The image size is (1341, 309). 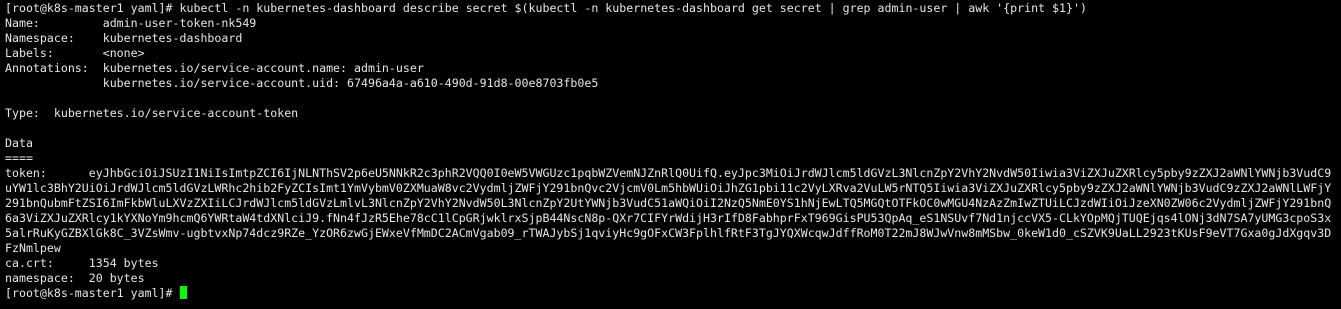 What do you see at coordinates (183, 292) in the screenshot?
I see `cursor-block` at bounding box center [183, 292].